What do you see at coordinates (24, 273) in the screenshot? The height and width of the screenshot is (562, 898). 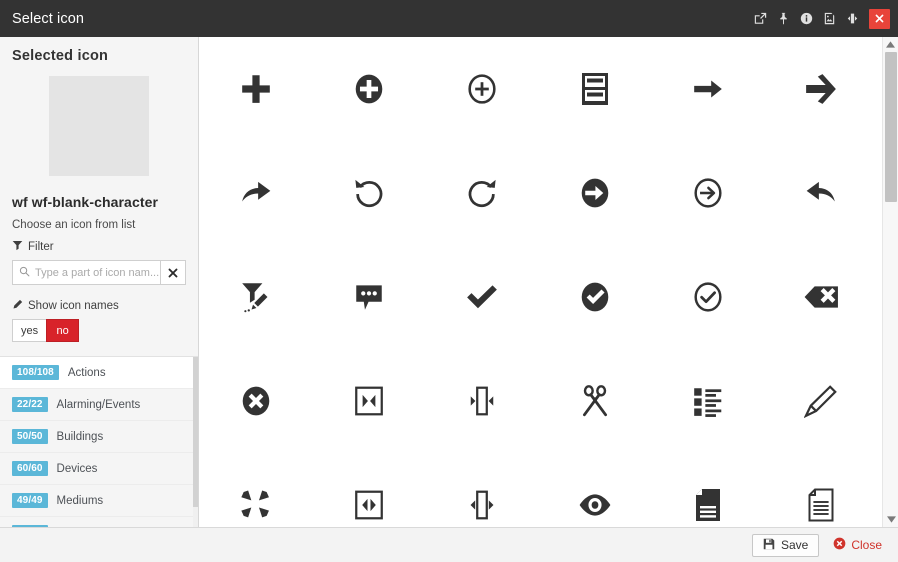 I see `search-icon` at bounding box center [24, 273].